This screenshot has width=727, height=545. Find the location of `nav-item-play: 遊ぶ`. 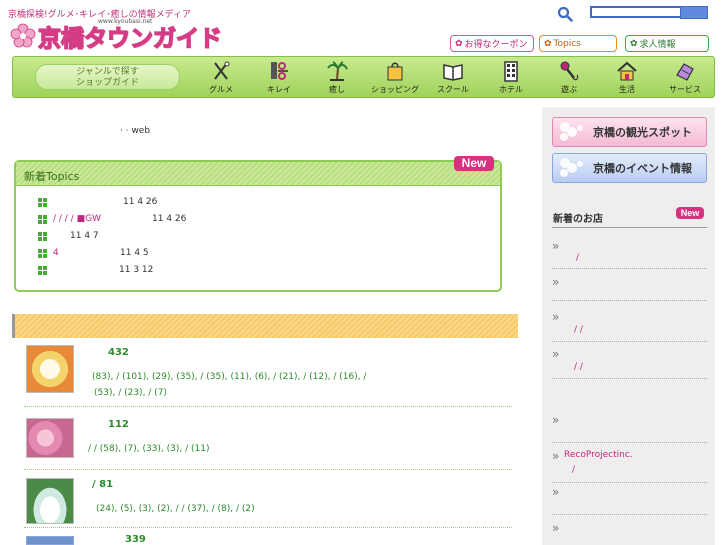

nav-item-play: 遊ぶ is located at coordinates (569, 79).